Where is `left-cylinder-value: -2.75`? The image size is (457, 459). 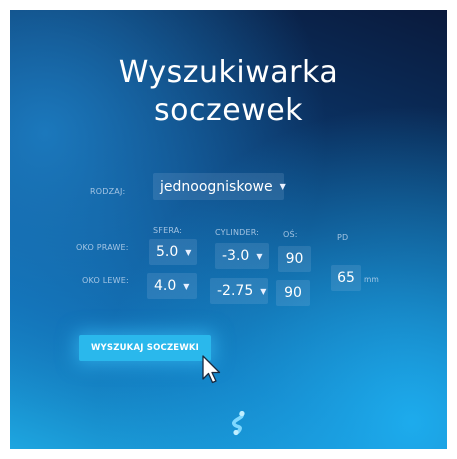 left-cylinder-value: -2.75 is located at coordinates (235, 291).